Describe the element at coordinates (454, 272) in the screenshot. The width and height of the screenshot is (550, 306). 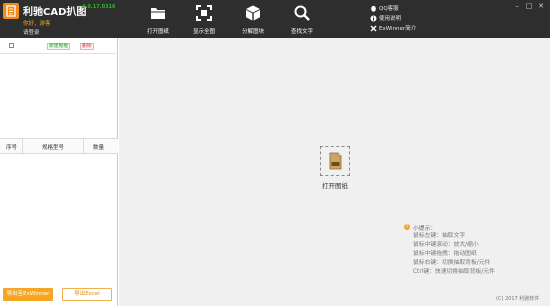
I see `tip-line: Ctrl键：快速切换抽取背板/元件` at that location.